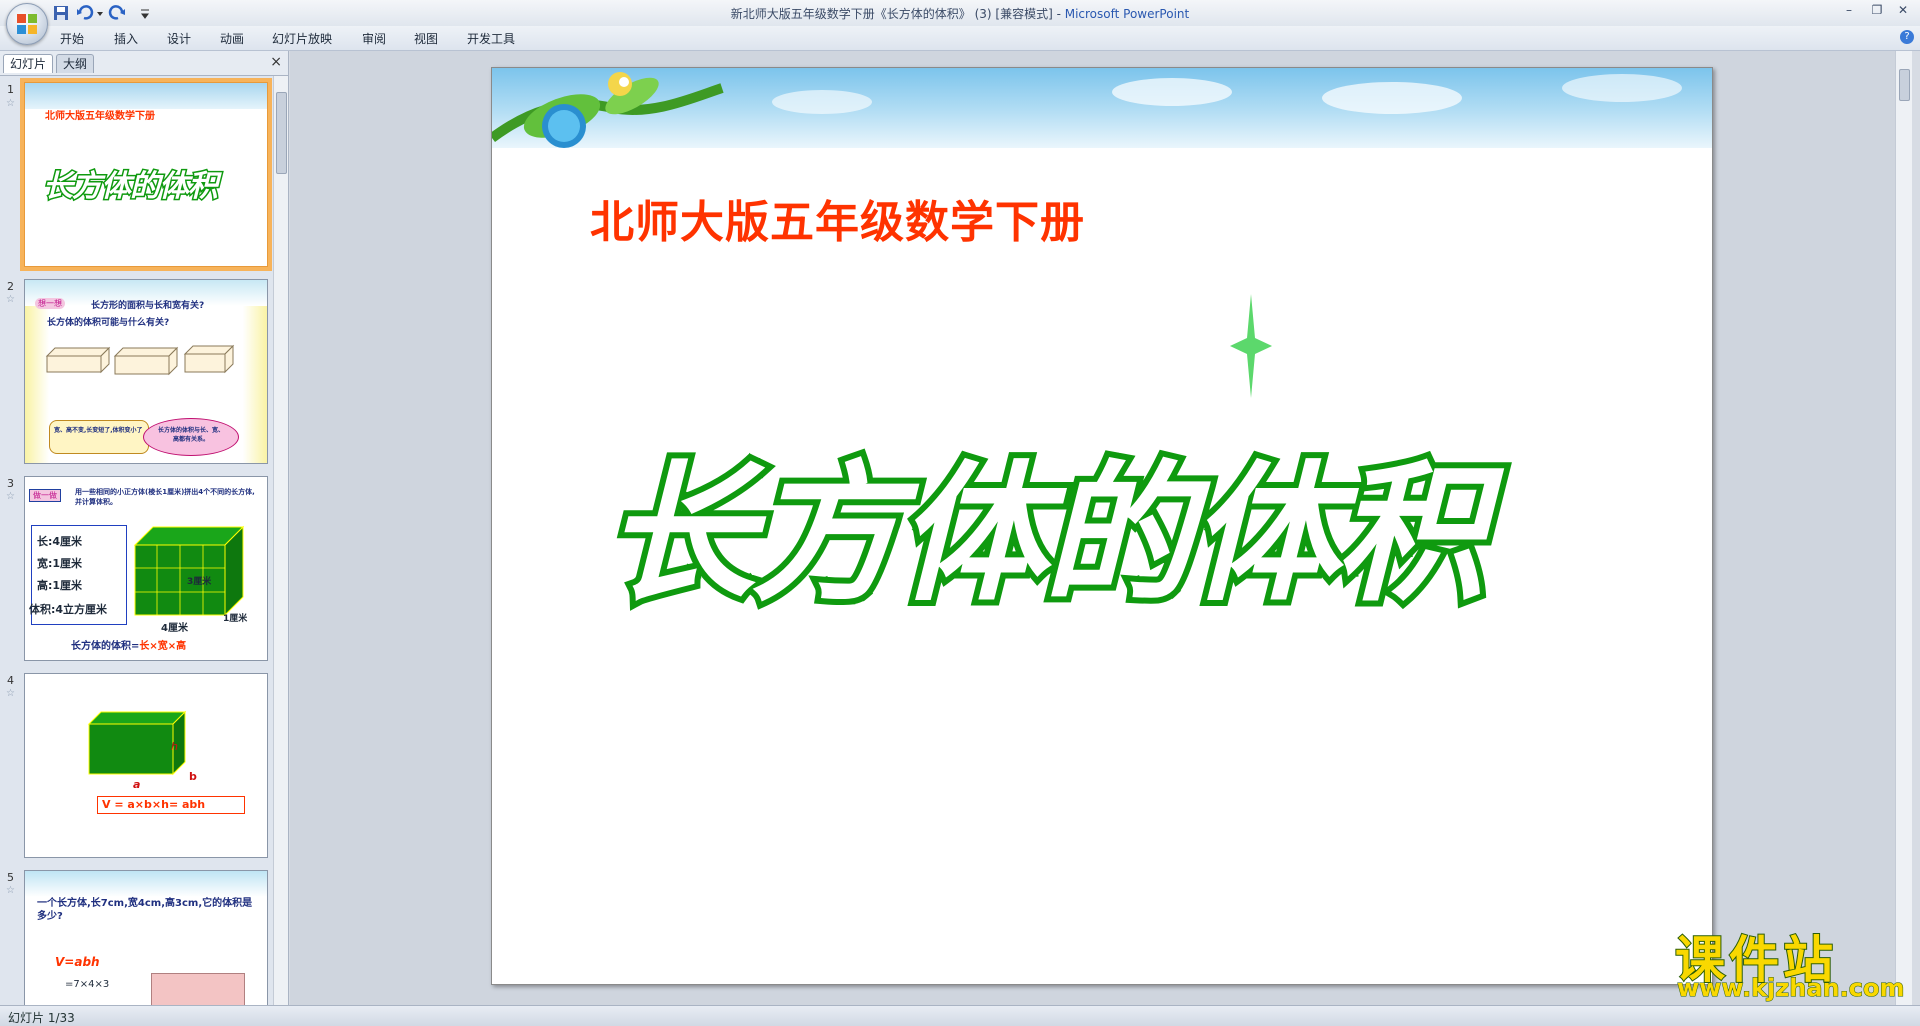  I want to click on tab-home: 开始, so click(72, 38).